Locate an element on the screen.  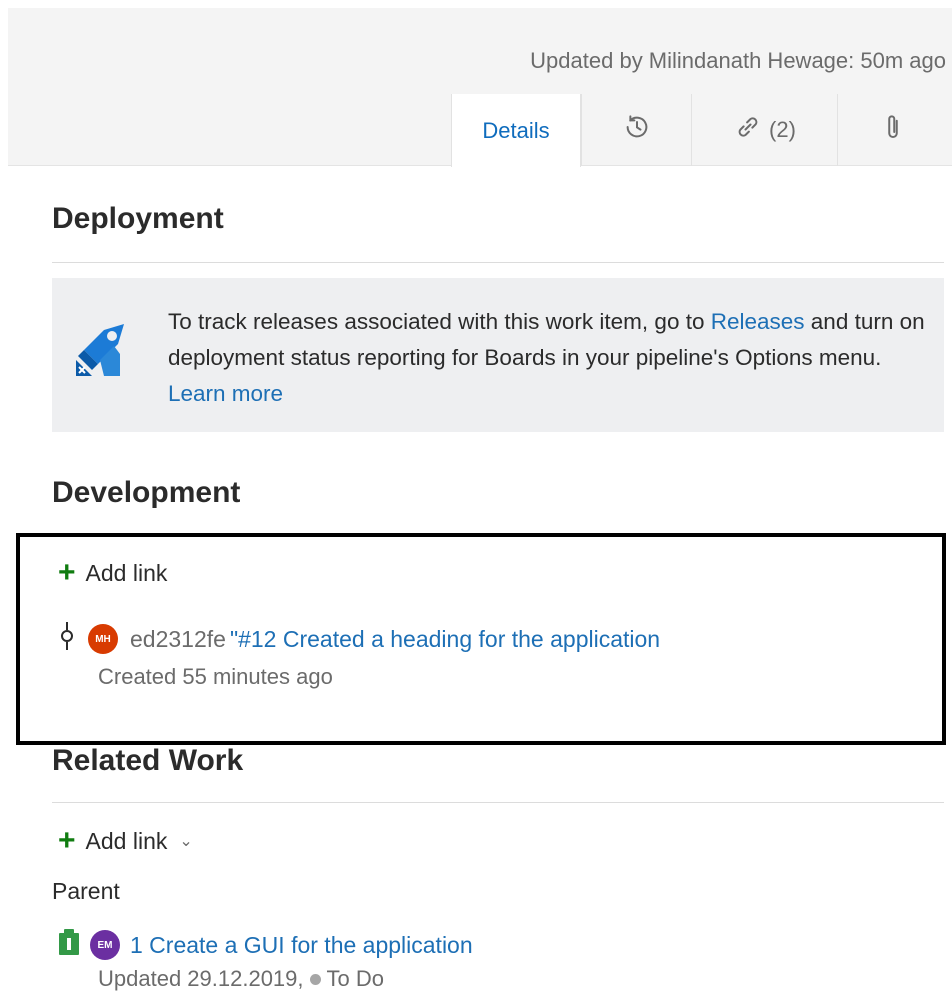
tab-history is located at coordinates (636, 130).